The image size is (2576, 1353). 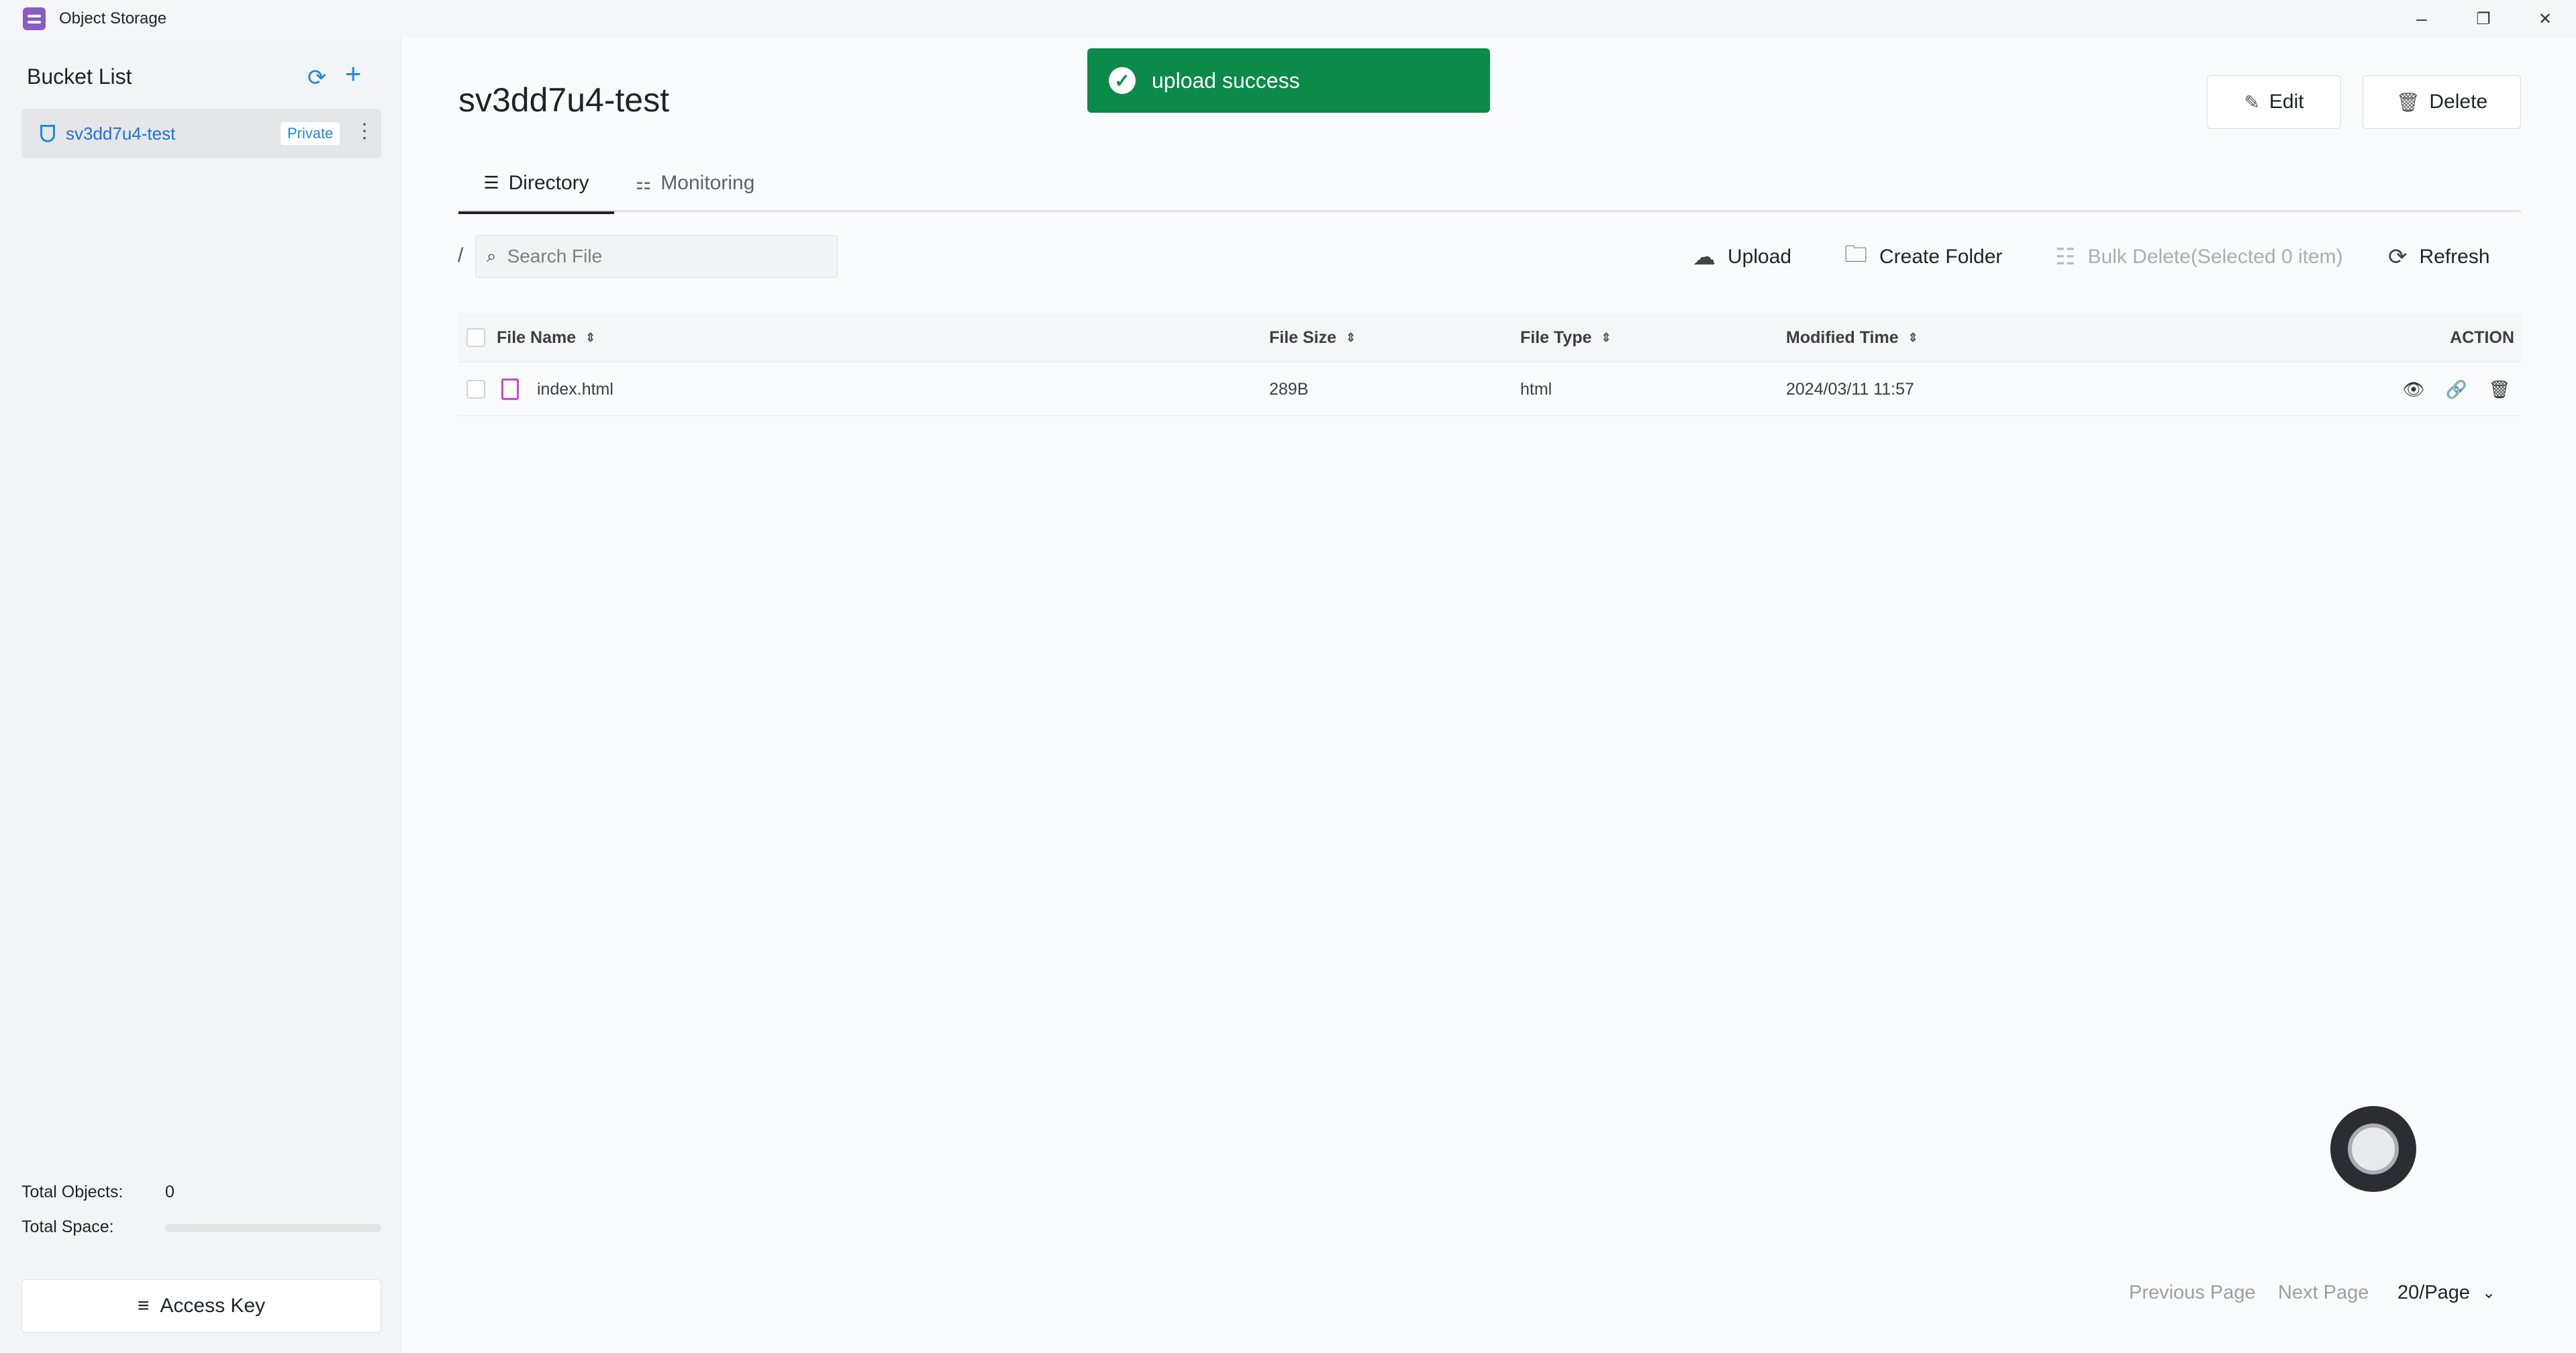 I want to click on file-name: index.html, so click(x=575, y=389).